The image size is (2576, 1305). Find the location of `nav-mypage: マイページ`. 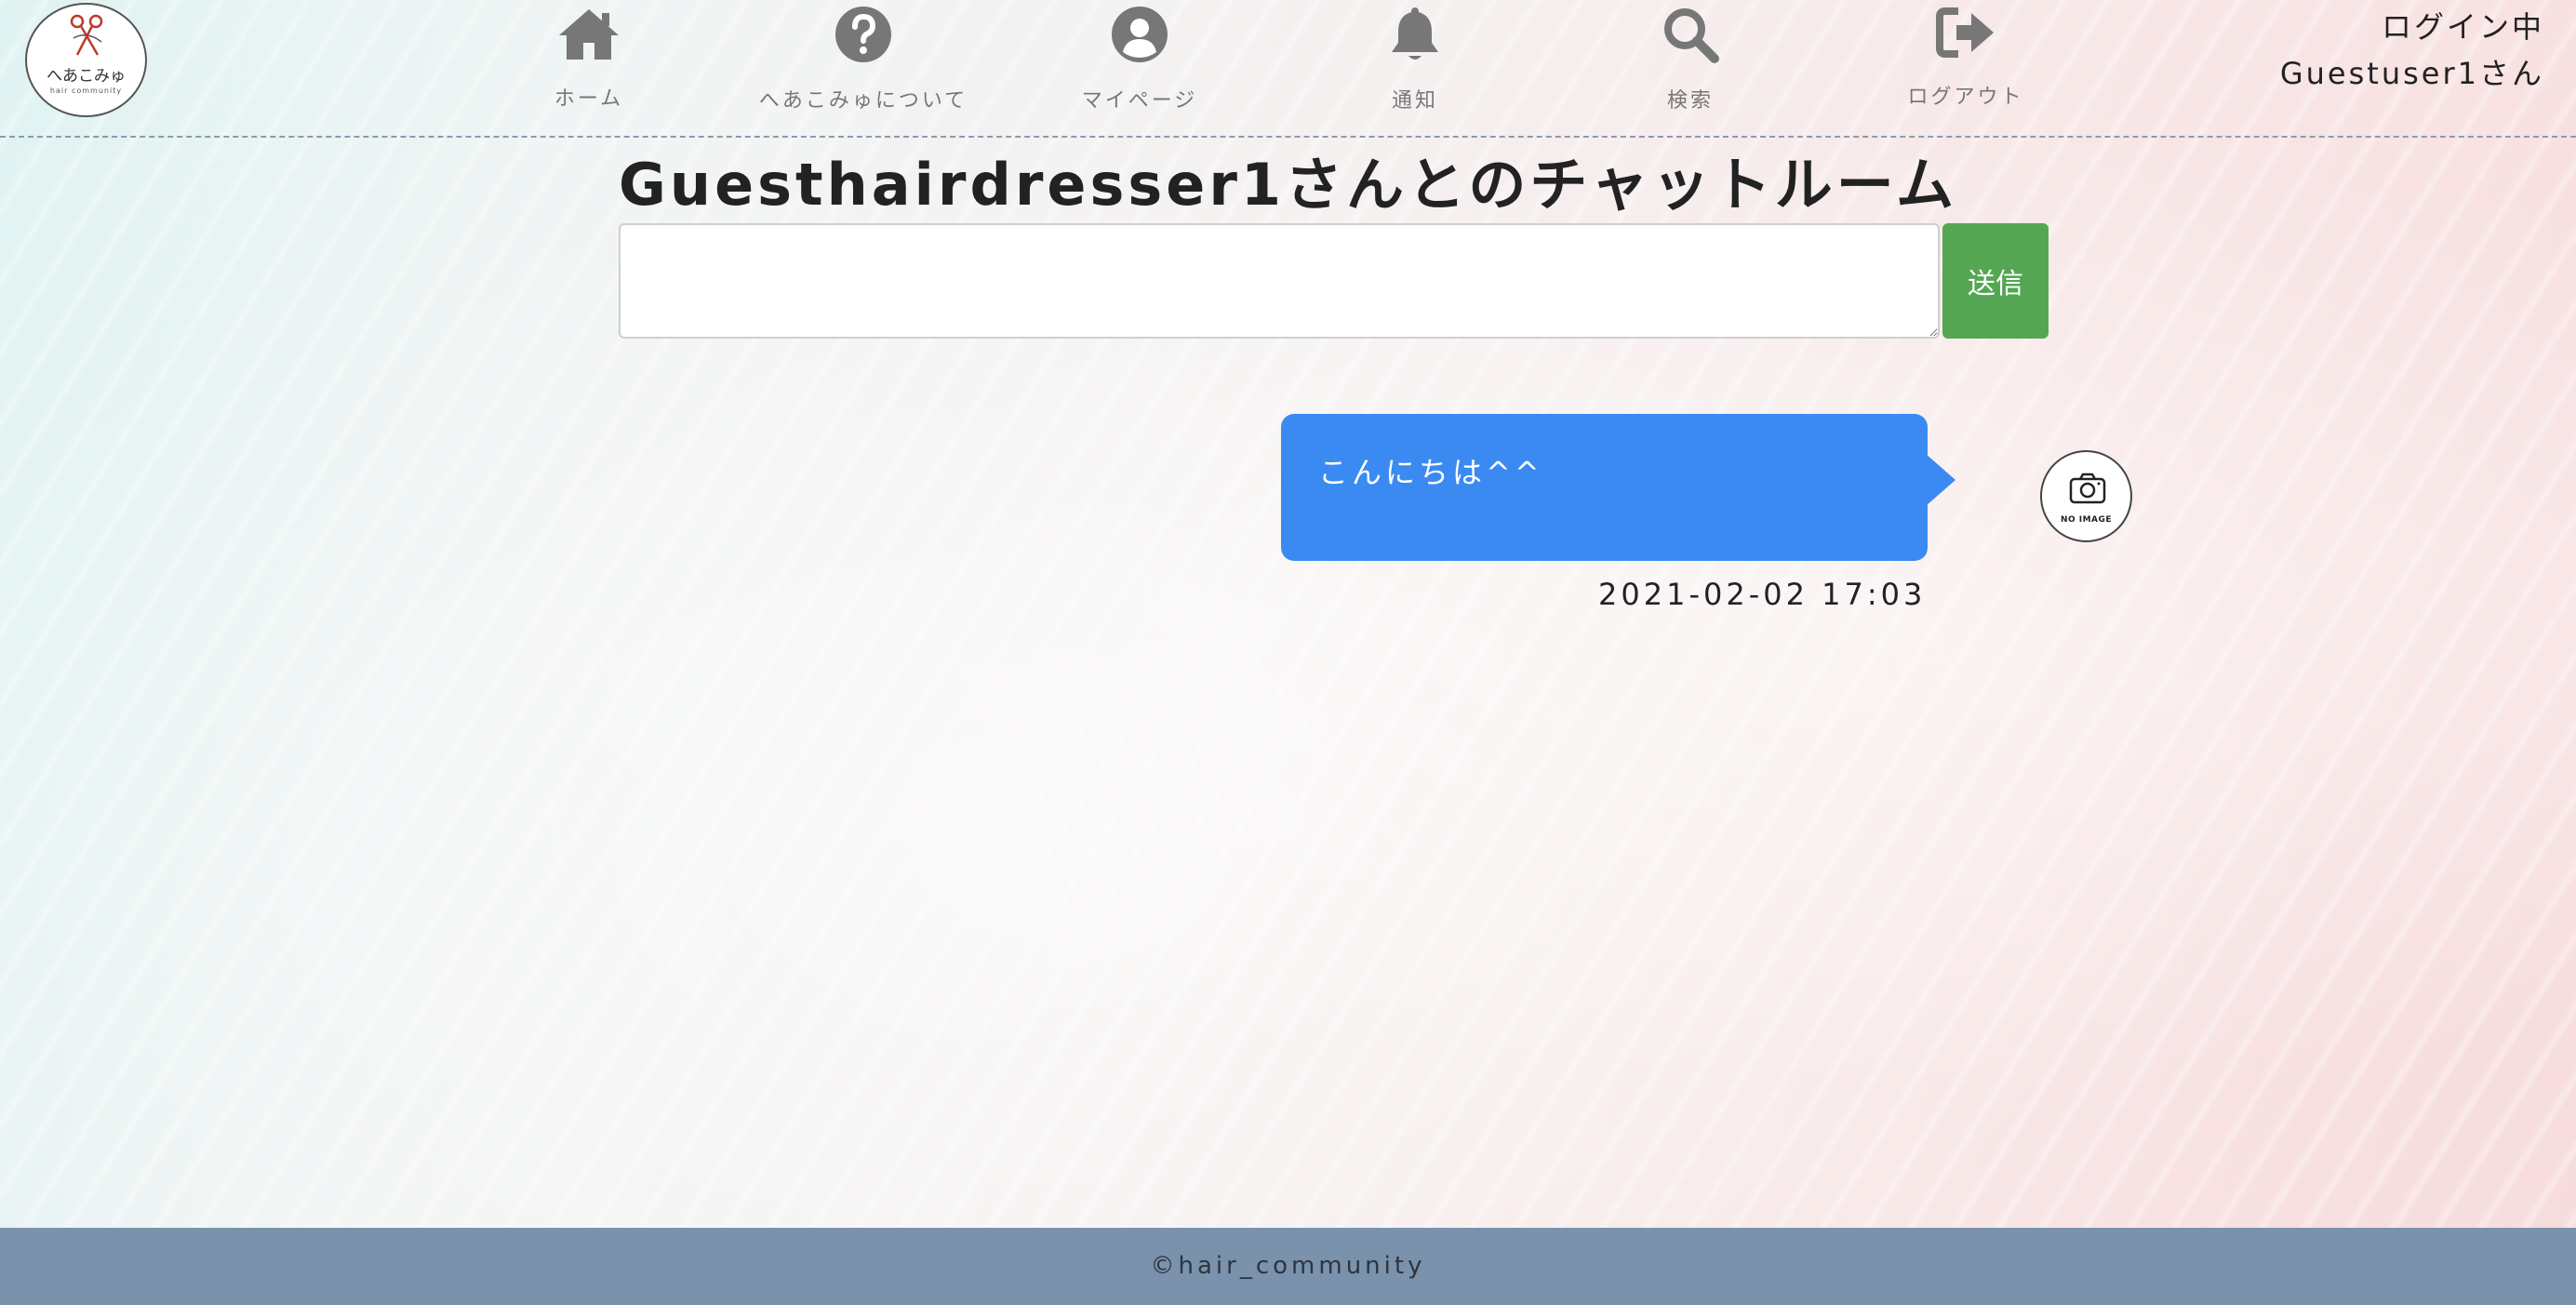

nav-mypage: マイページ is located at coordinates (1140, 60).